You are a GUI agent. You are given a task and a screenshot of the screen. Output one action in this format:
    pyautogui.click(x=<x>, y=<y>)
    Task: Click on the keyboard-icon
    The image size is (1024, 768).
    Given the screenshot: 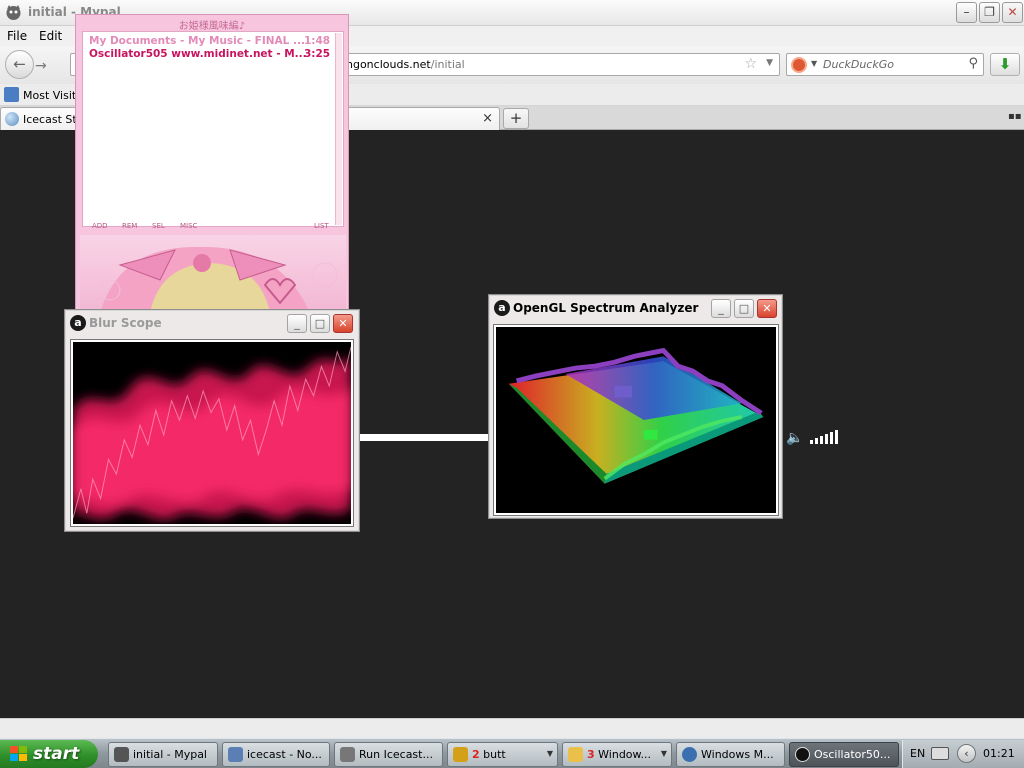 What is the action you would take?
    pyautogui.click(x=940, y=753)
    